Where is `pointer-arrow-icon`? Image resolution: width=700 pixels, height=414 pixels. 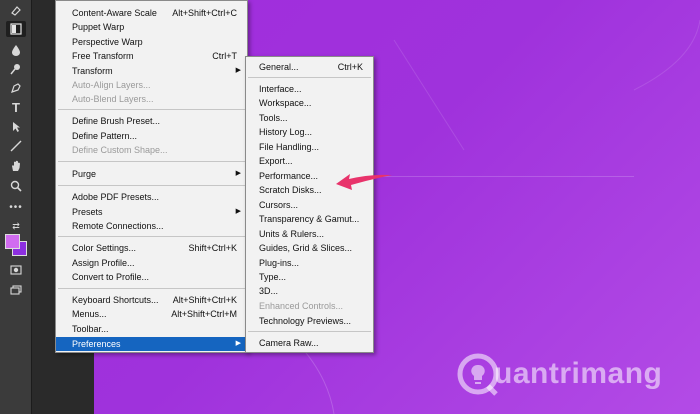 pointer-arrow-icon is located at coordinates (364, 182).